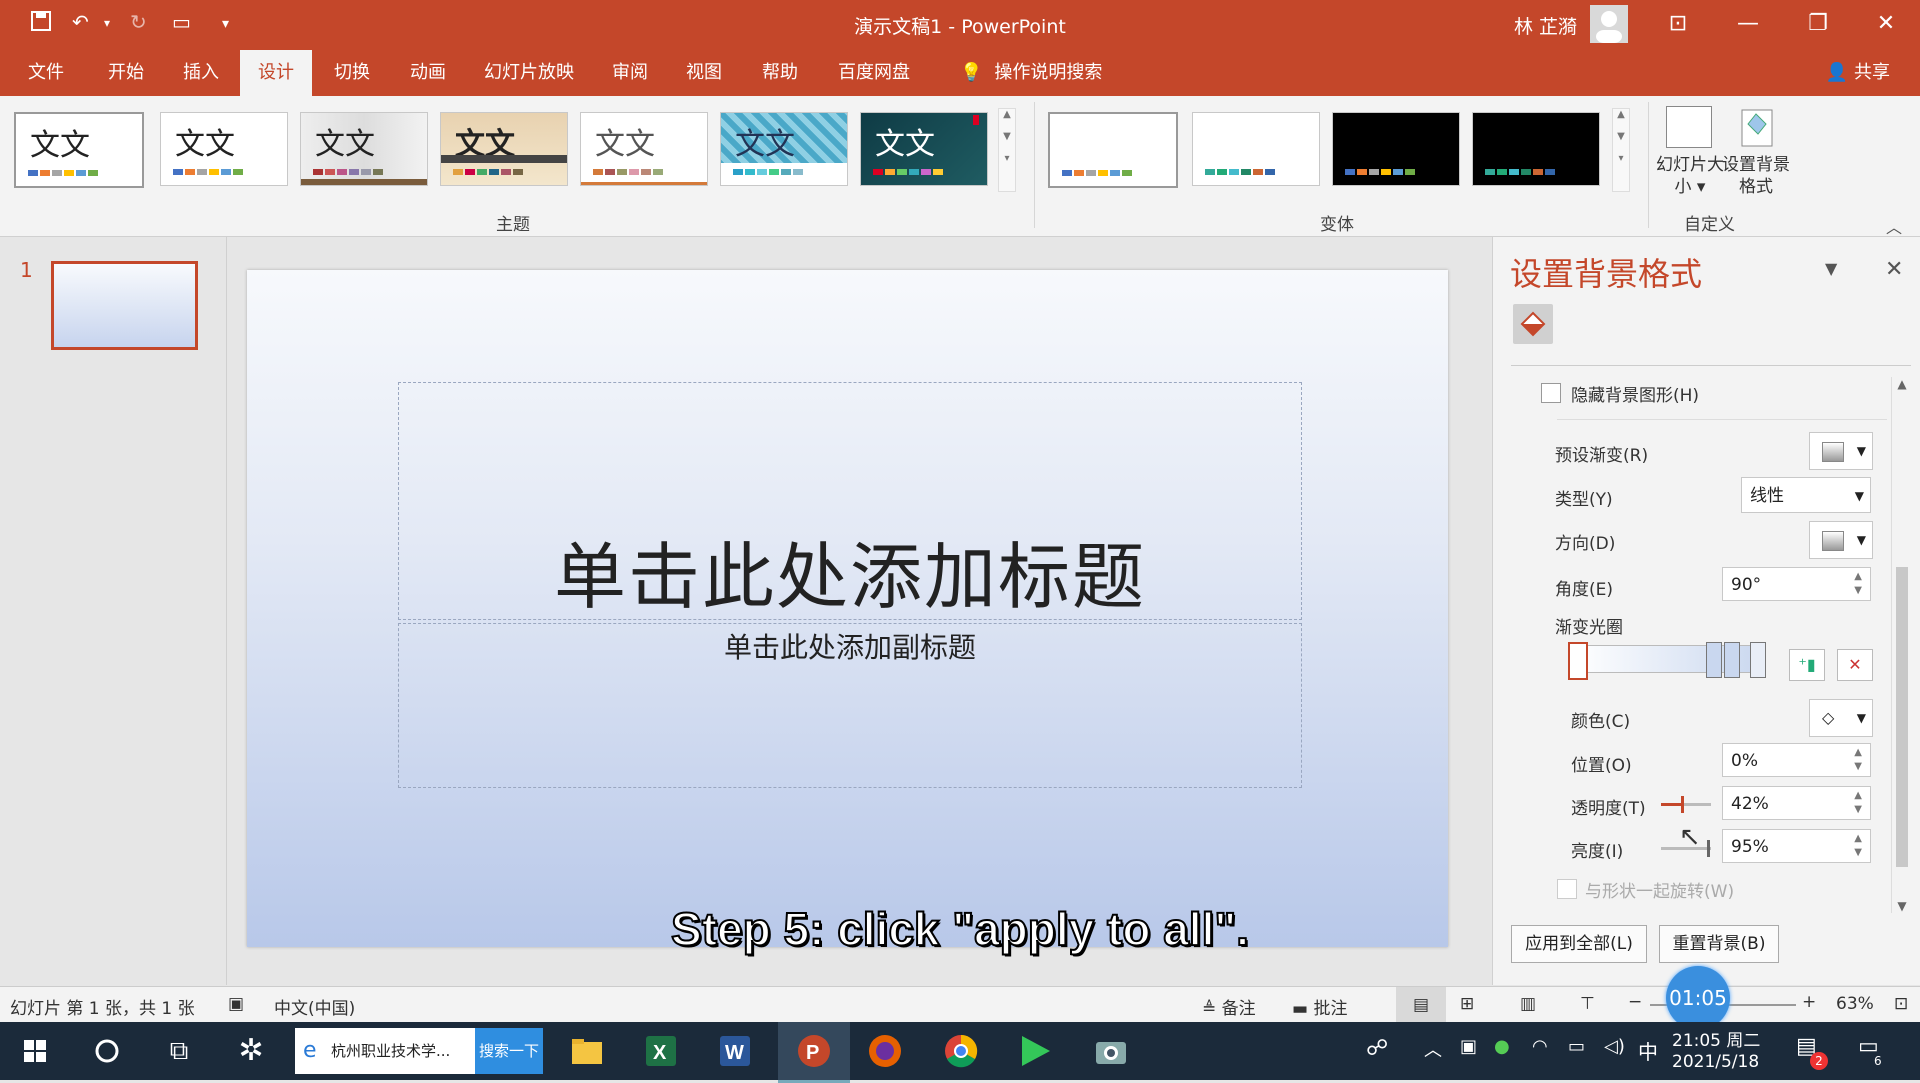 The height and width of the screenshot is (1083, 1920). I want to click on people-icon: ☍, so click(1377, 1048).